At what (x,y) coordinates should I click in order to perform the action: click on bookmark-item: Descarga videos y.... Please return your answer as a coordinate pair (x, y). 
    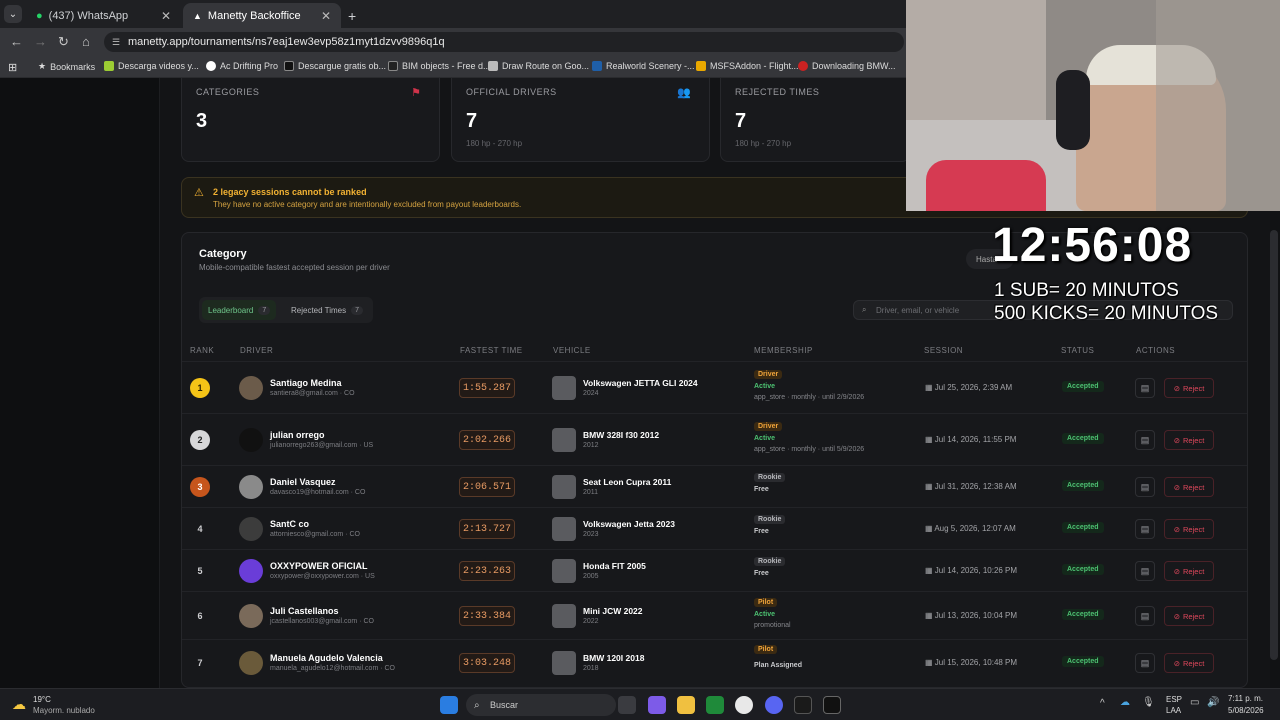
    Looking at the image, I should click on (151, 66).